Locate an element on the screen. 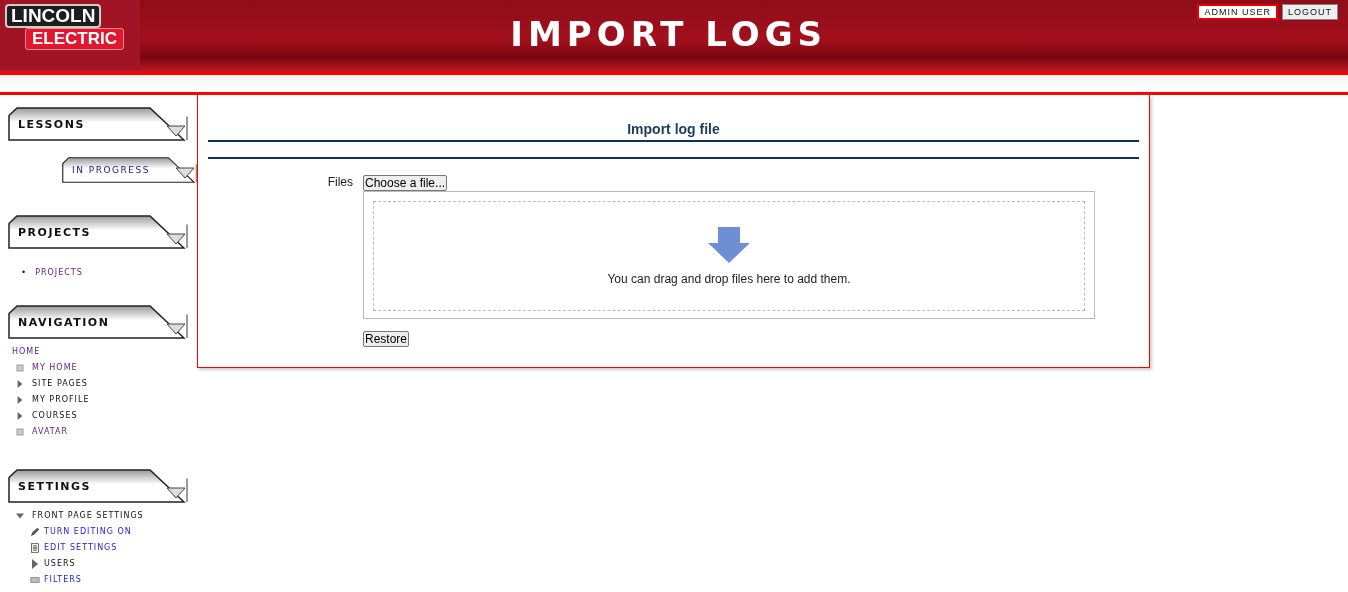 The width and height of the screenshot is (1348, 592). settings-link: USERS is located at coordinates (60, 564).